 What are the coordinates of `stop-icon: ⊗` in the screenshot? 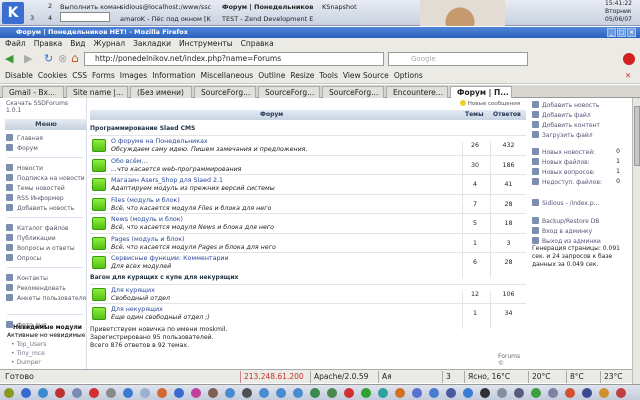 It's located at (62, 58).